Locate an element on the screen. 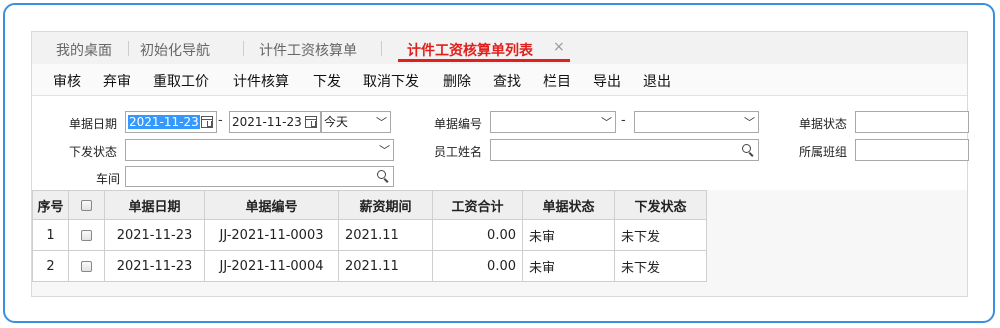 The height and width of the screenshot is (328, 1000). workshop-label: 车间 is located at coordinates (108, 179).